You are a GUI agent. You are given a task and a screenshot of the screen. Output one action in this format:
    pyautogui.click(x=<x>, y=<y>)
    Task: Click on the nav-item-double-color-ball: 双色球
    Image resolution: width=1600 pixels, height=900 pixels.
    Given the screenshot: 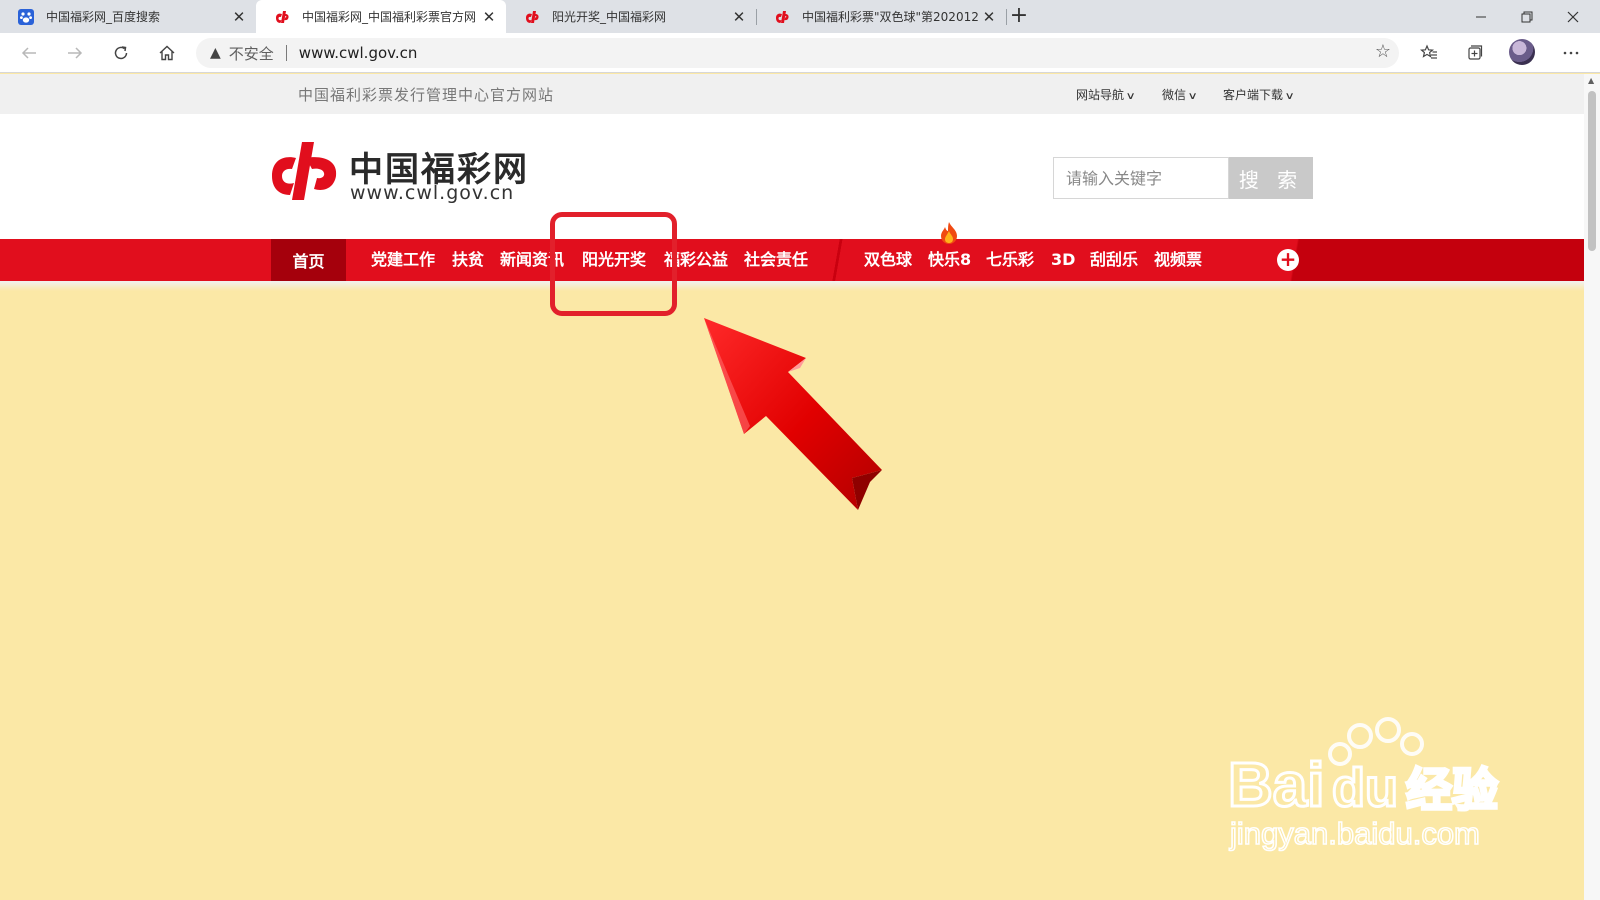 What is the action you would take?
    pyautogui.click(x=888, y=260)
    